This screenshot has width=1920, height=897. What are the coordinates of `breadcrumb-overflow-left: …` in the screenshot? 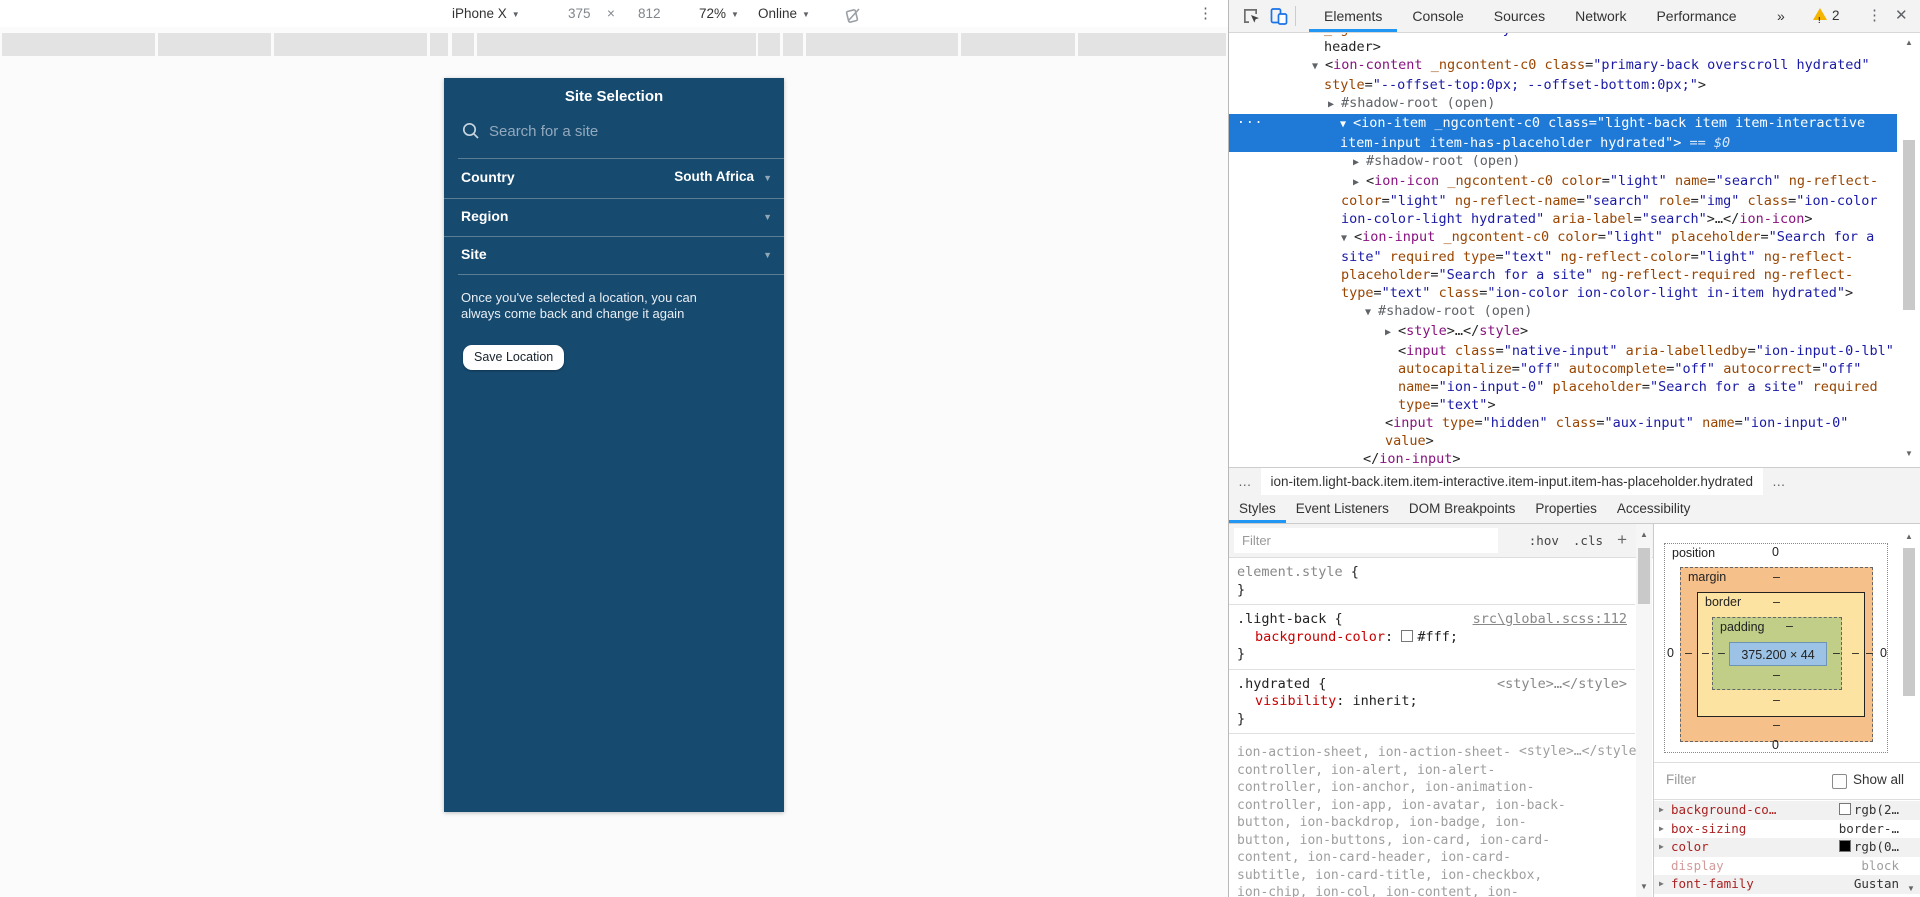 It's located at (1245, 481).